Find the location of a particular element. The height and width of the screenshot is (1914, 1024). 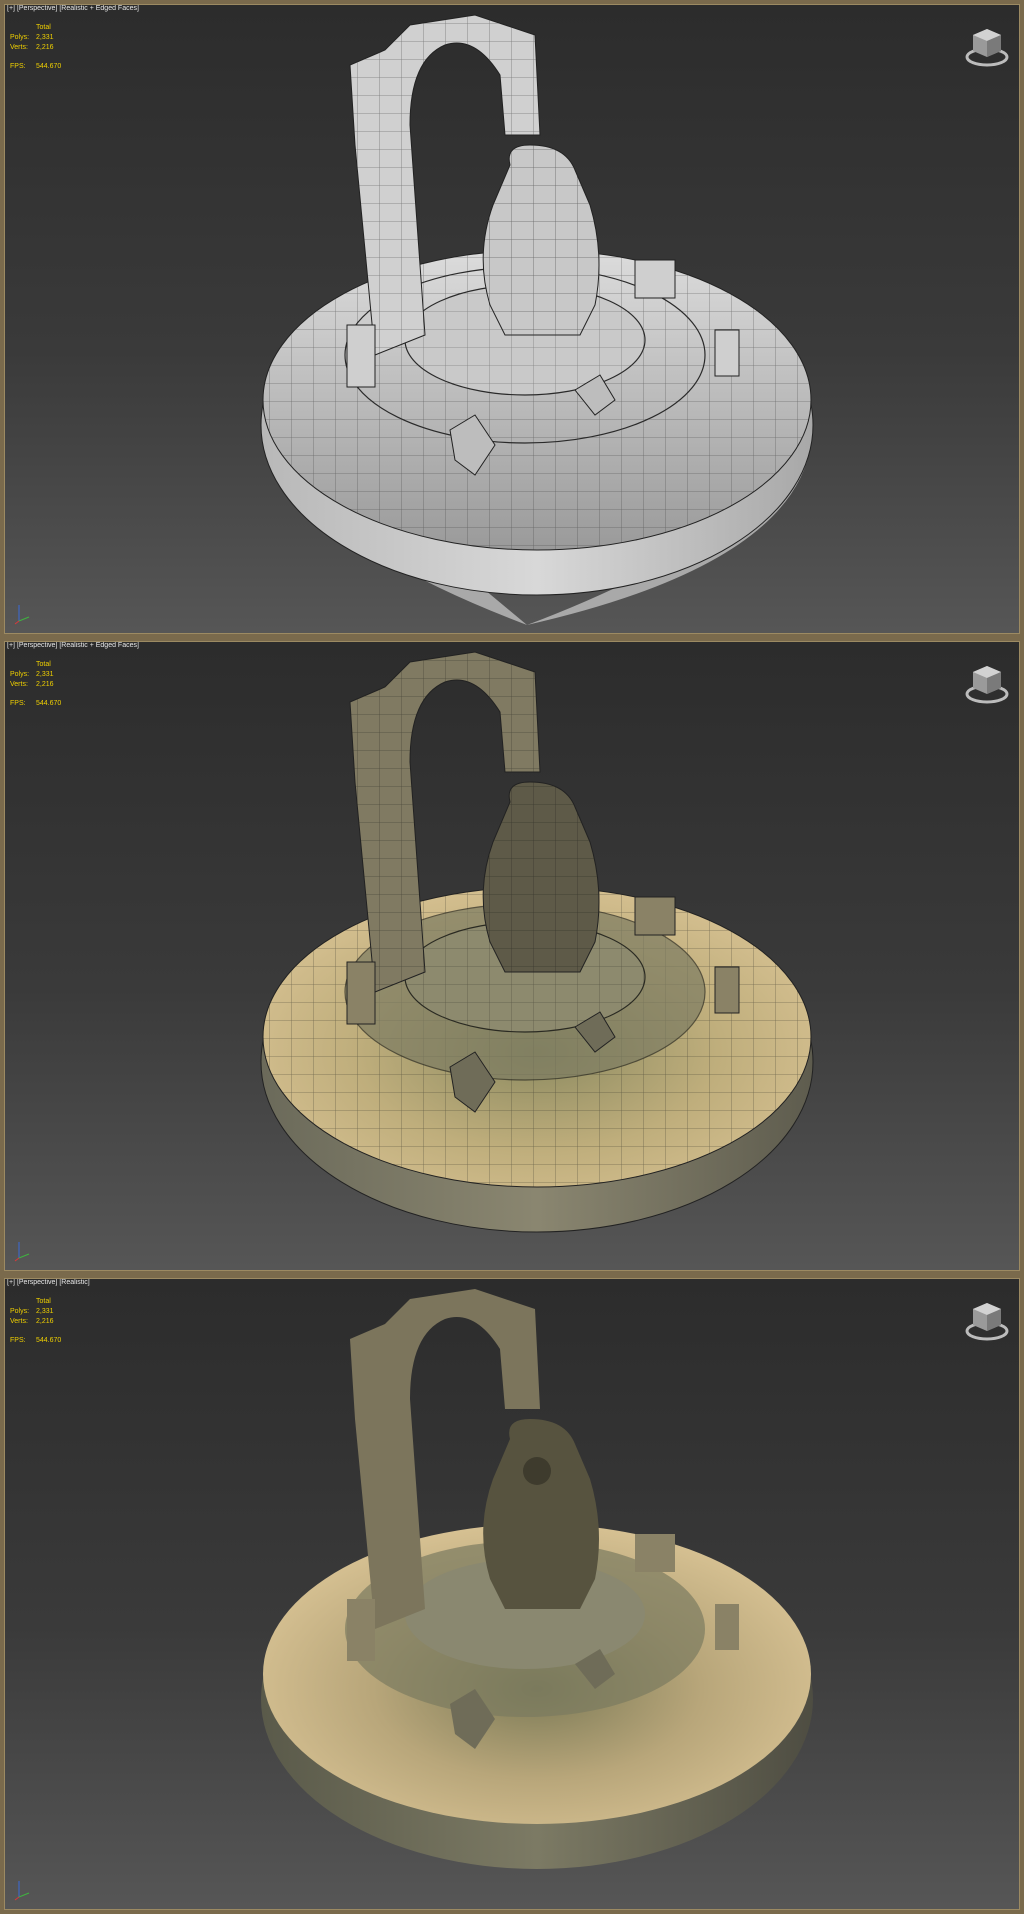

viewport-shading-label: [Realistic] is located at coordinates (74, 1282).